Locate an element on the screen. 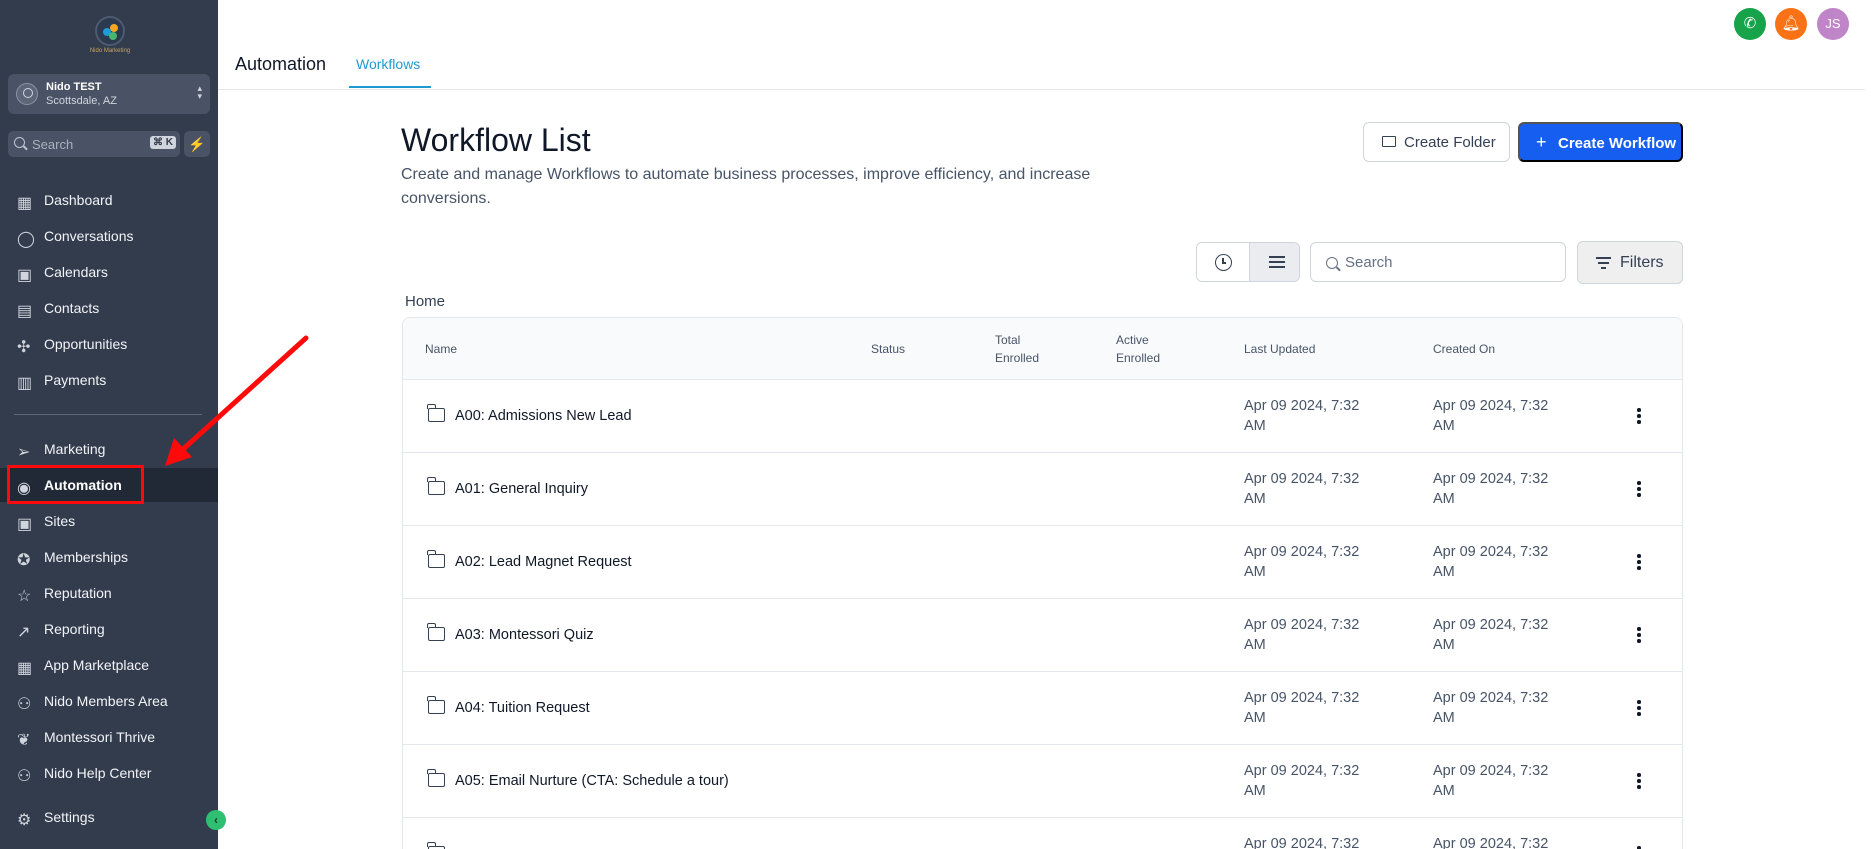  chat-icon: ◯ is located at coordinates (26, 239).